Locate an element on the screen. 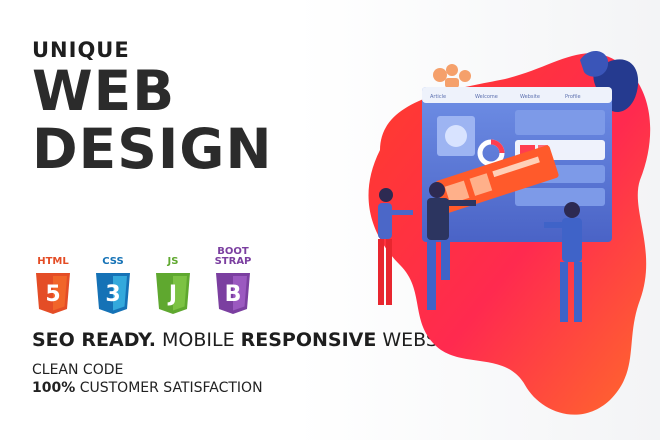 This screenshot has height=440, width=660. badge-js: JS J is located at coordinates (173, 280).